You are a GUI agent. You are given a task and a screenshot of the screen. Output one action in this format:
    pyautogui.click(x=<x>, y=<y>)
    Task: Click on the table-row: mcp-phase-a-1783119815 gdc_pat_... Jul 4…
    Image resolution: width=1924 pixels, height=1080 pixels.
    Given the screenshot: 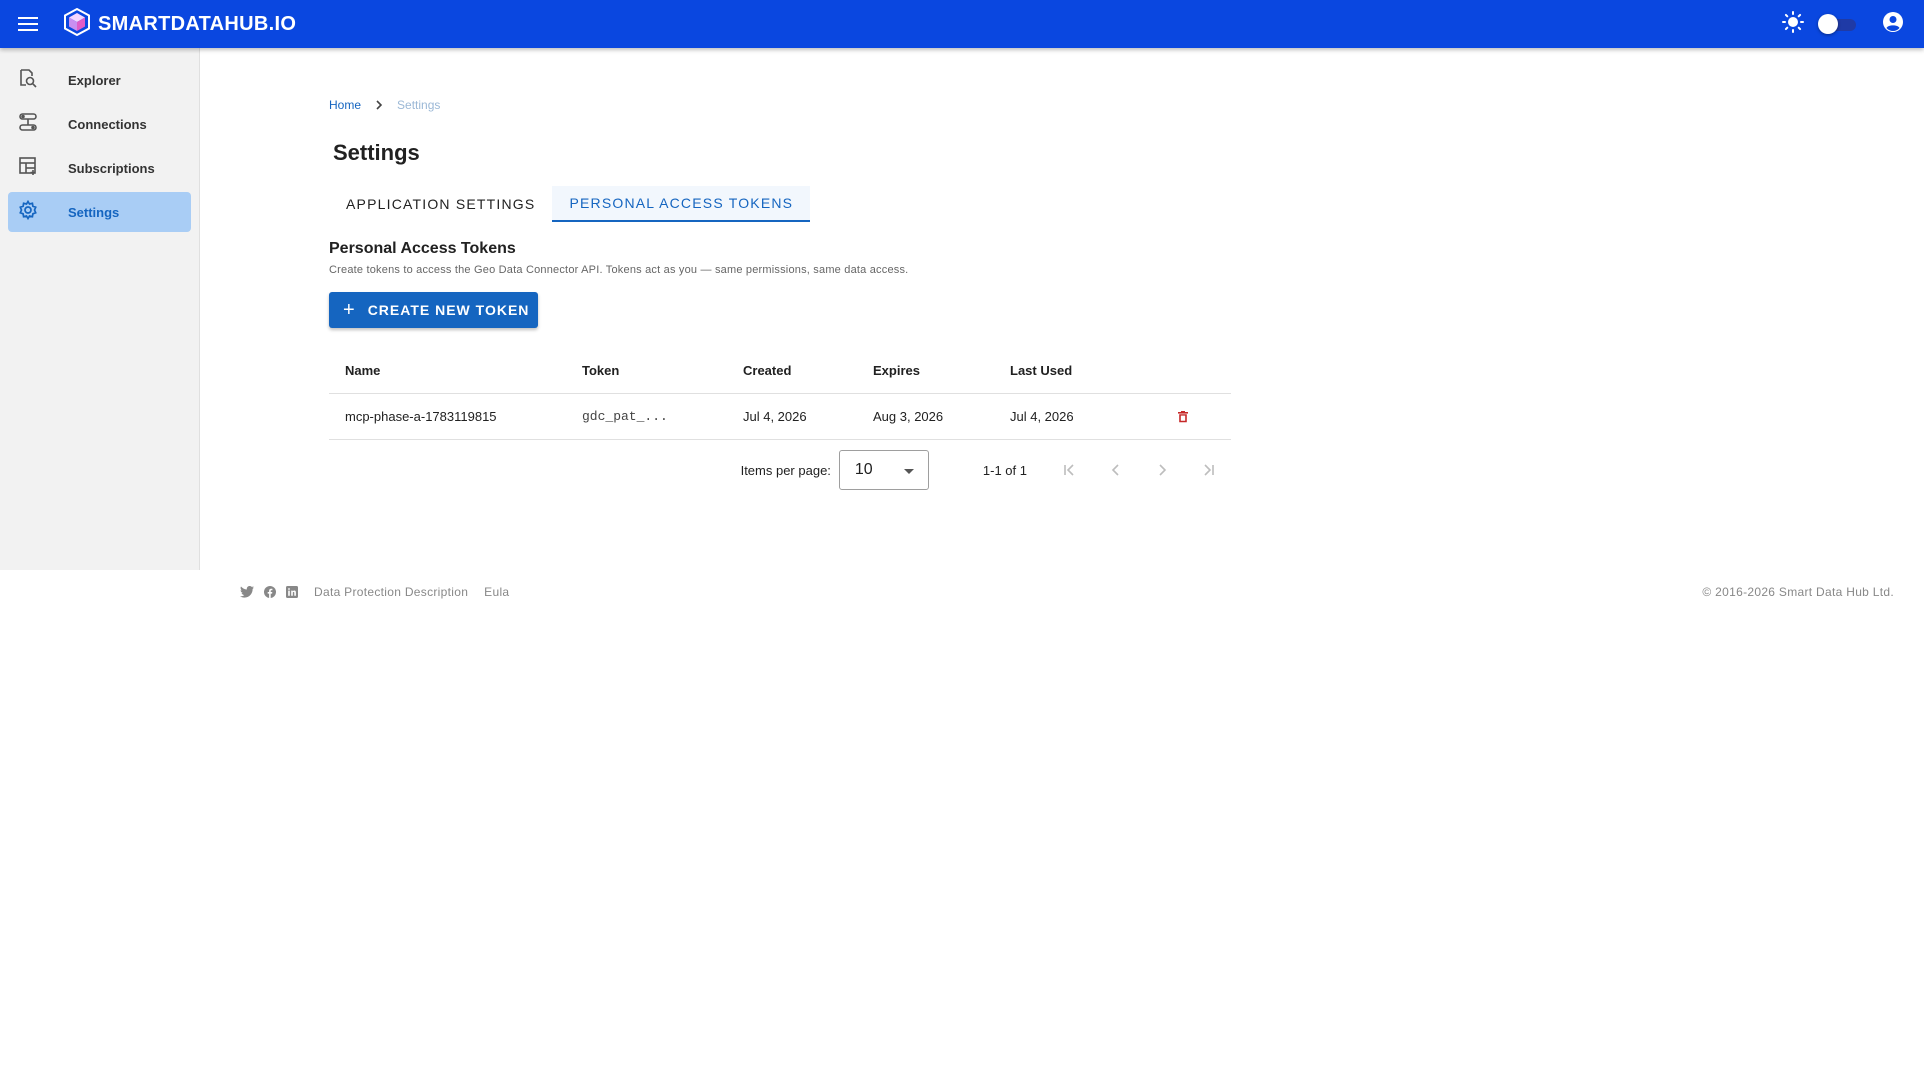 What is the action you would take?
    pyautogui.click(x=780, y=417)
    